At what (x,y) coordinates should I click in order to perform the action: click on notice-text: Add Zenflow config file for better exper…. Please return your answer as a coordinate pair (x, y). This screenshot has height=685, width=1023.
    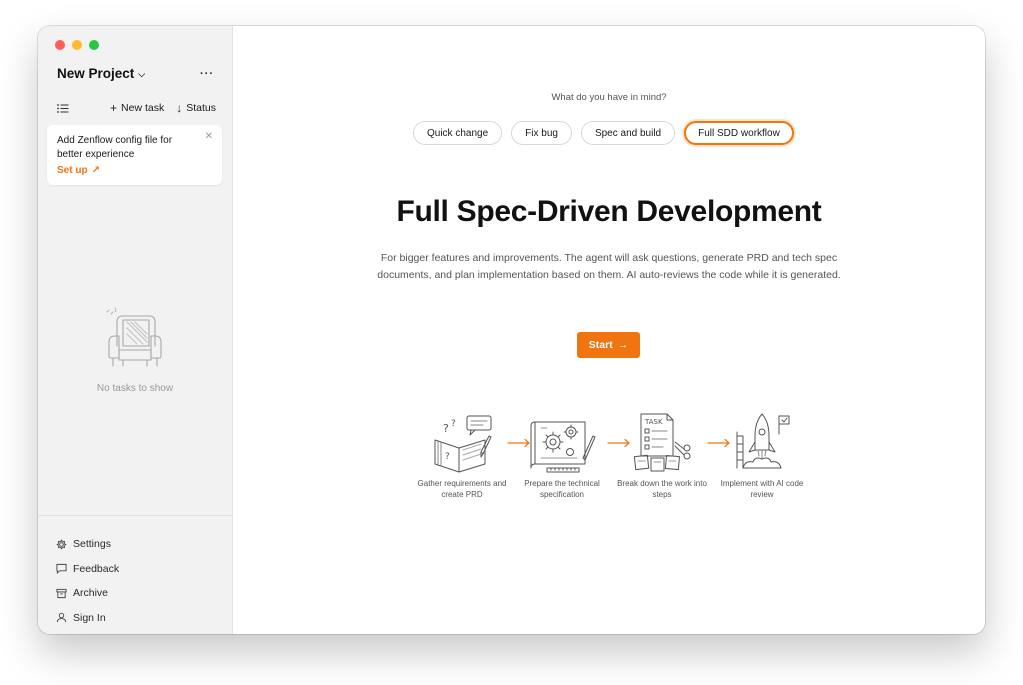
    Looking at the image, I should click on (115, 147).